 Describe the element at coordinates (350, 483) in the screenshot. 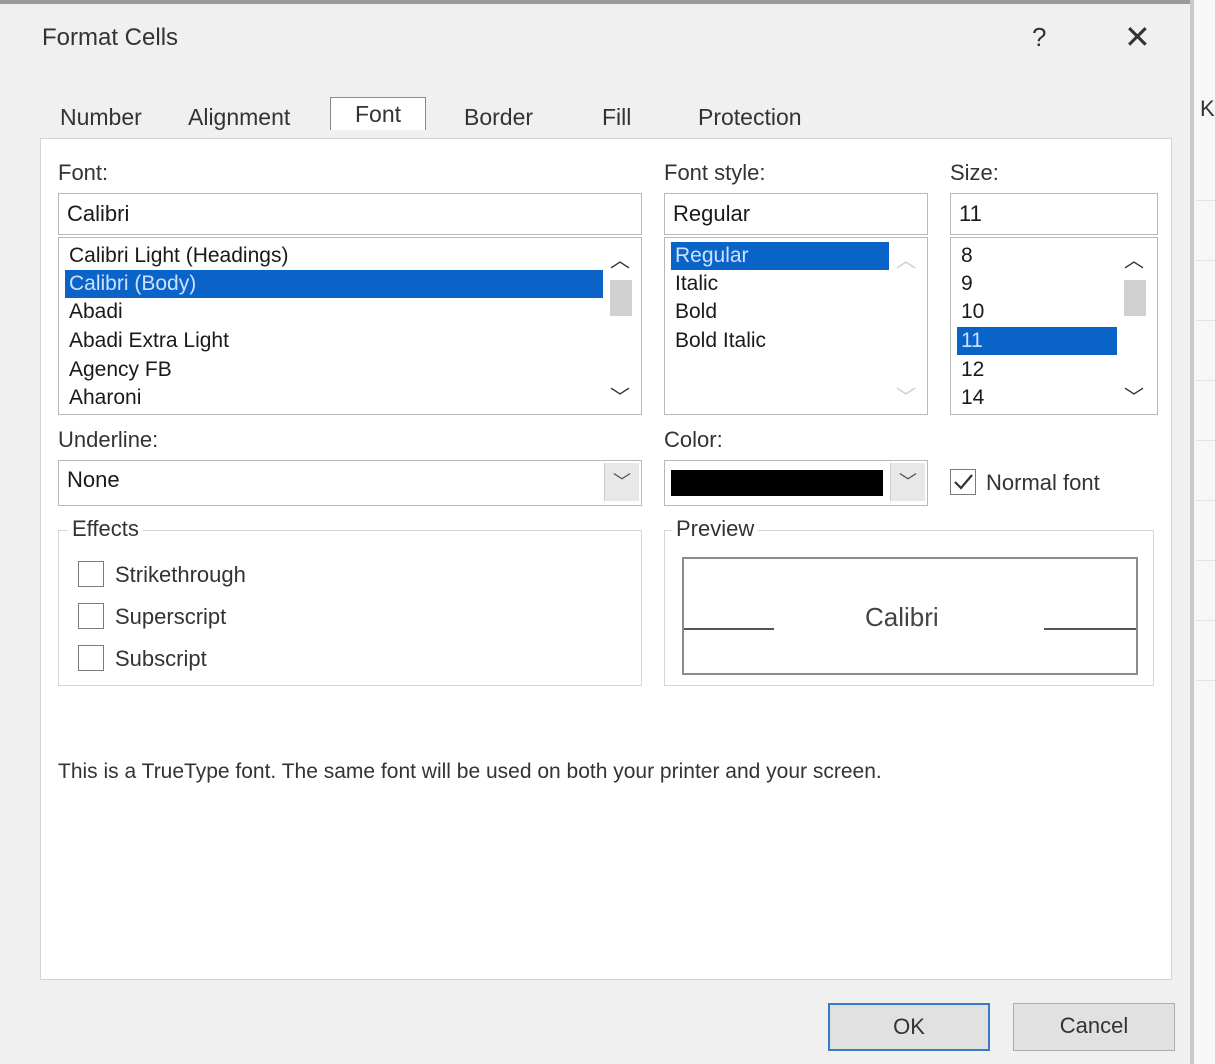

I see `underline-select: None ﹀` at that location.